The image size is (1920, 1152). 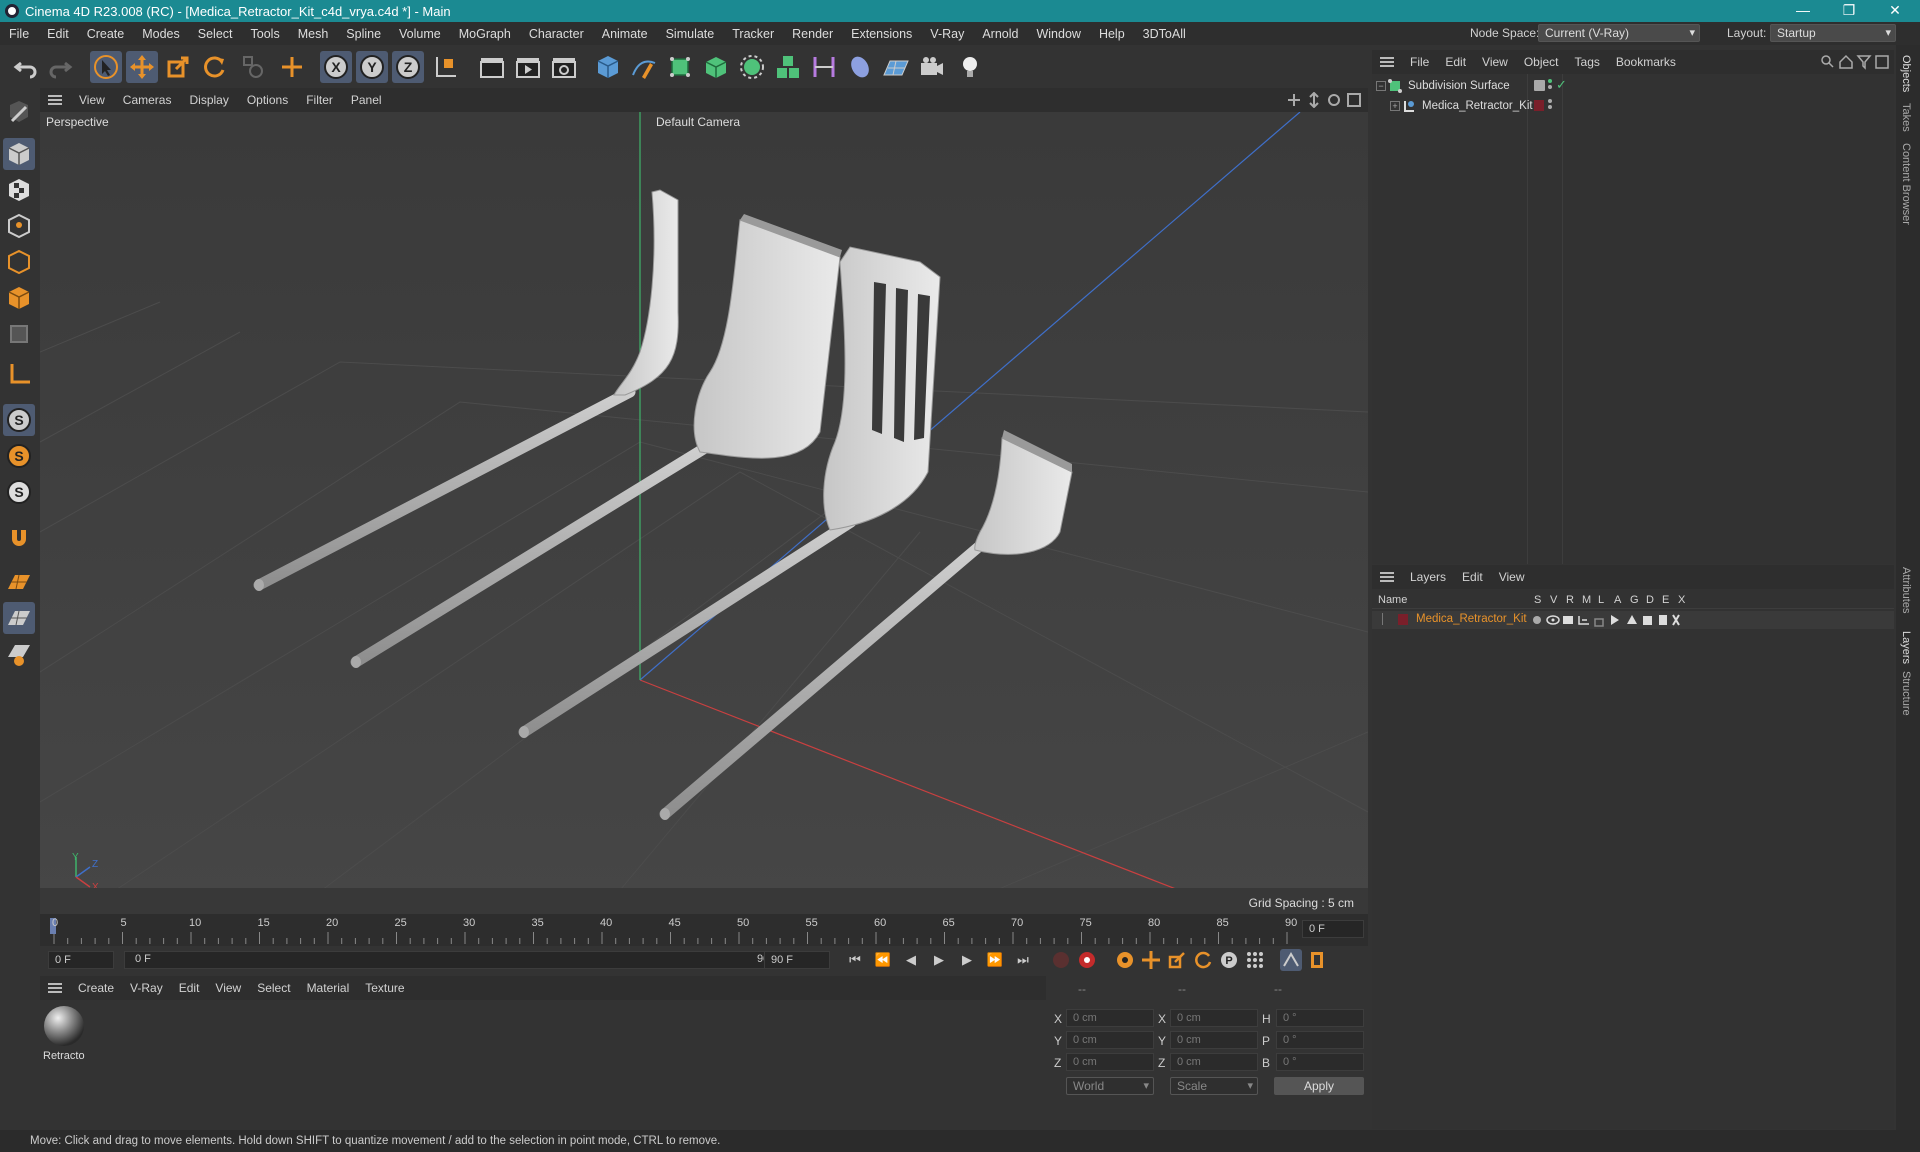 What do you see at coordinates (1906, 184) in the screenshot?
I see `tab-content-browser: Content Browser` at bounding box center [1906, 184].